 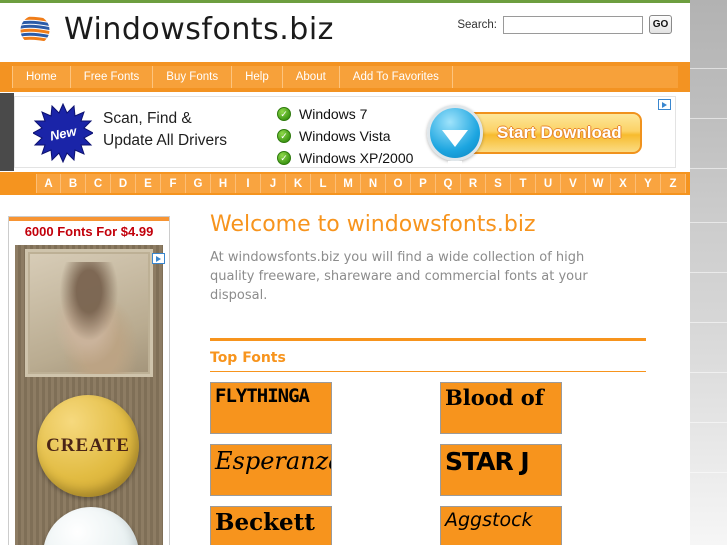 I want to click on banner-os-item: ✓ Windows Vista, so click(x=345, y=136).